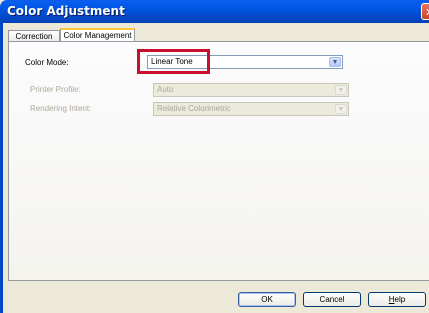  Describe the element at coordinates (165, 89) in the screenshot. I see `printer-profile-value: Auto` at that location.